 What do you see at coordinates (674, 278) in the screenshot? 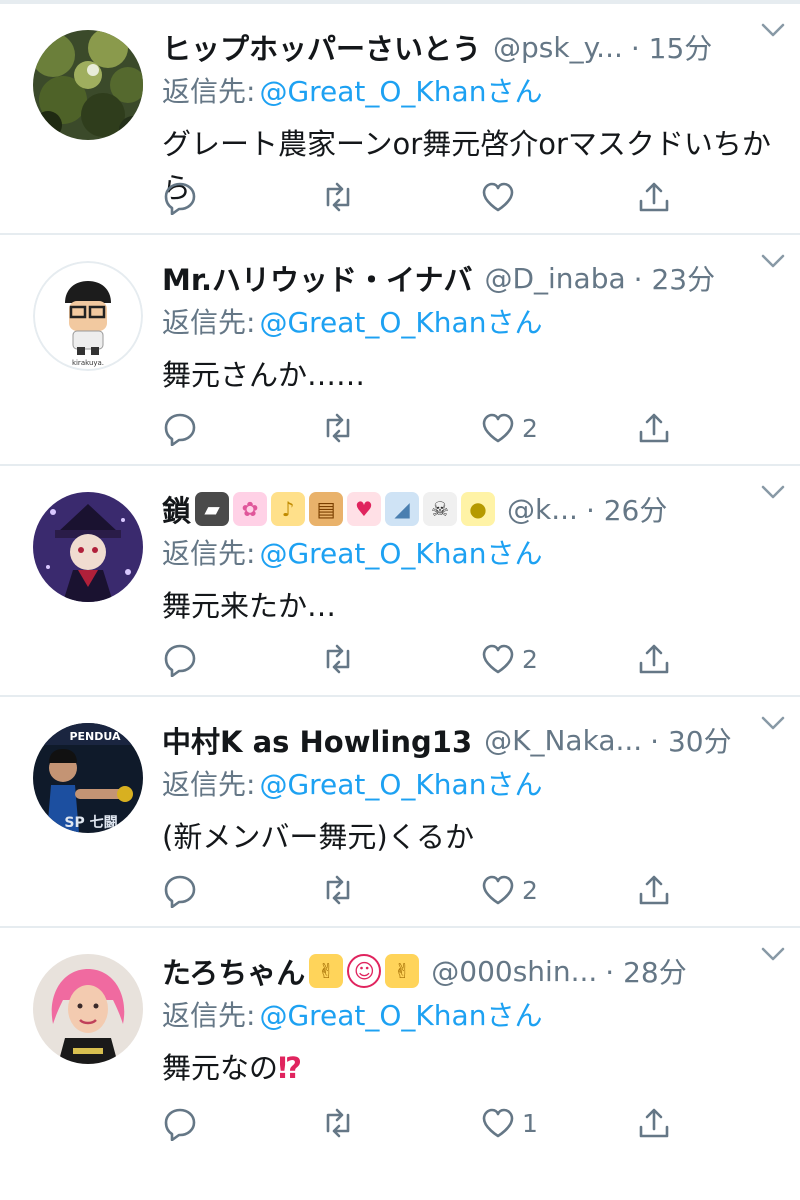
I see `timestamp: · 23分` at bounding box center [674, 278].